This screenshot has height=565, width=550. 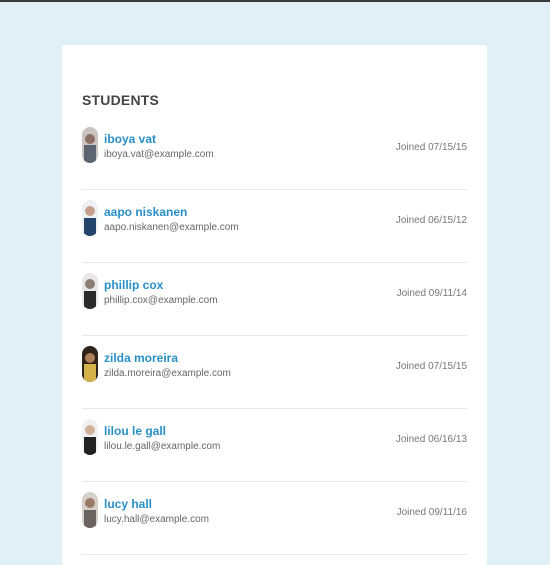 What do you see at coordinates (161, 300) in the screenshot?
I see `student-email: phillip.cox@example.com` at bounding box center [161, 300].